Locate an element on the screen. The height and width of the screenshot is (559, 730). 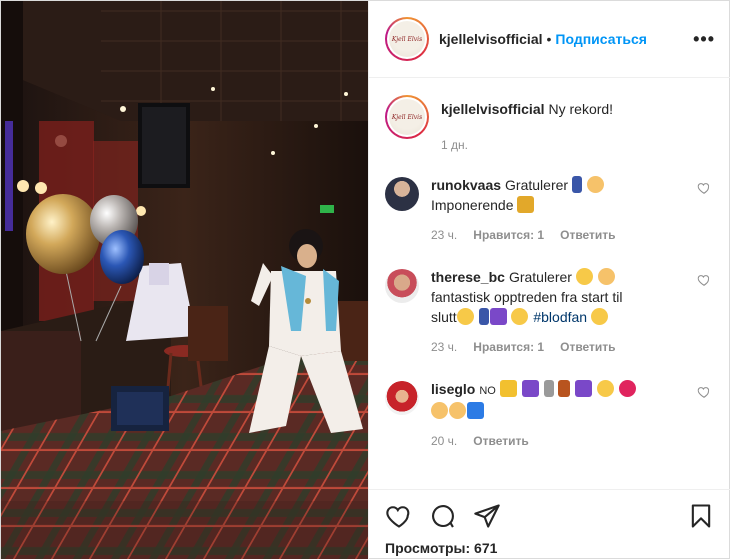
more-options-icon: ••• is located at coordinates (704, 39).